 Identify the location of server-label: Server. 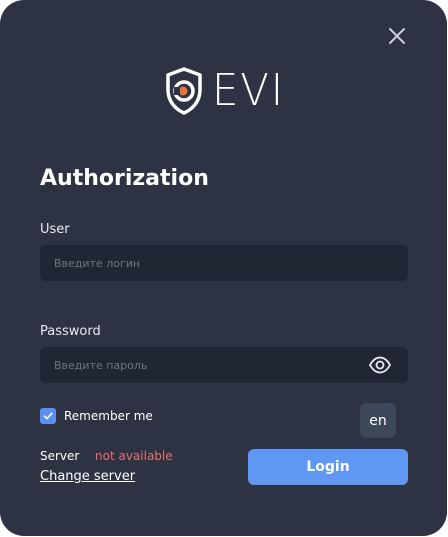
(60, 456).